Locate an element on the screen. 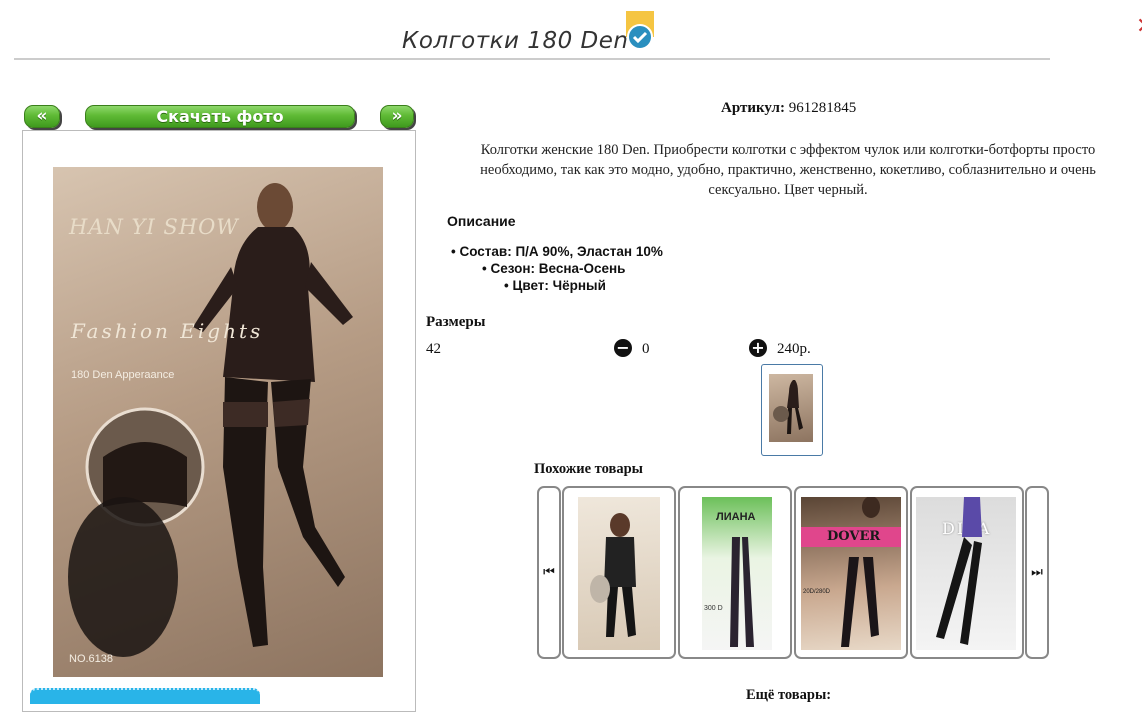  sizes-heading: Размеры is located at coordinates (456, 322).